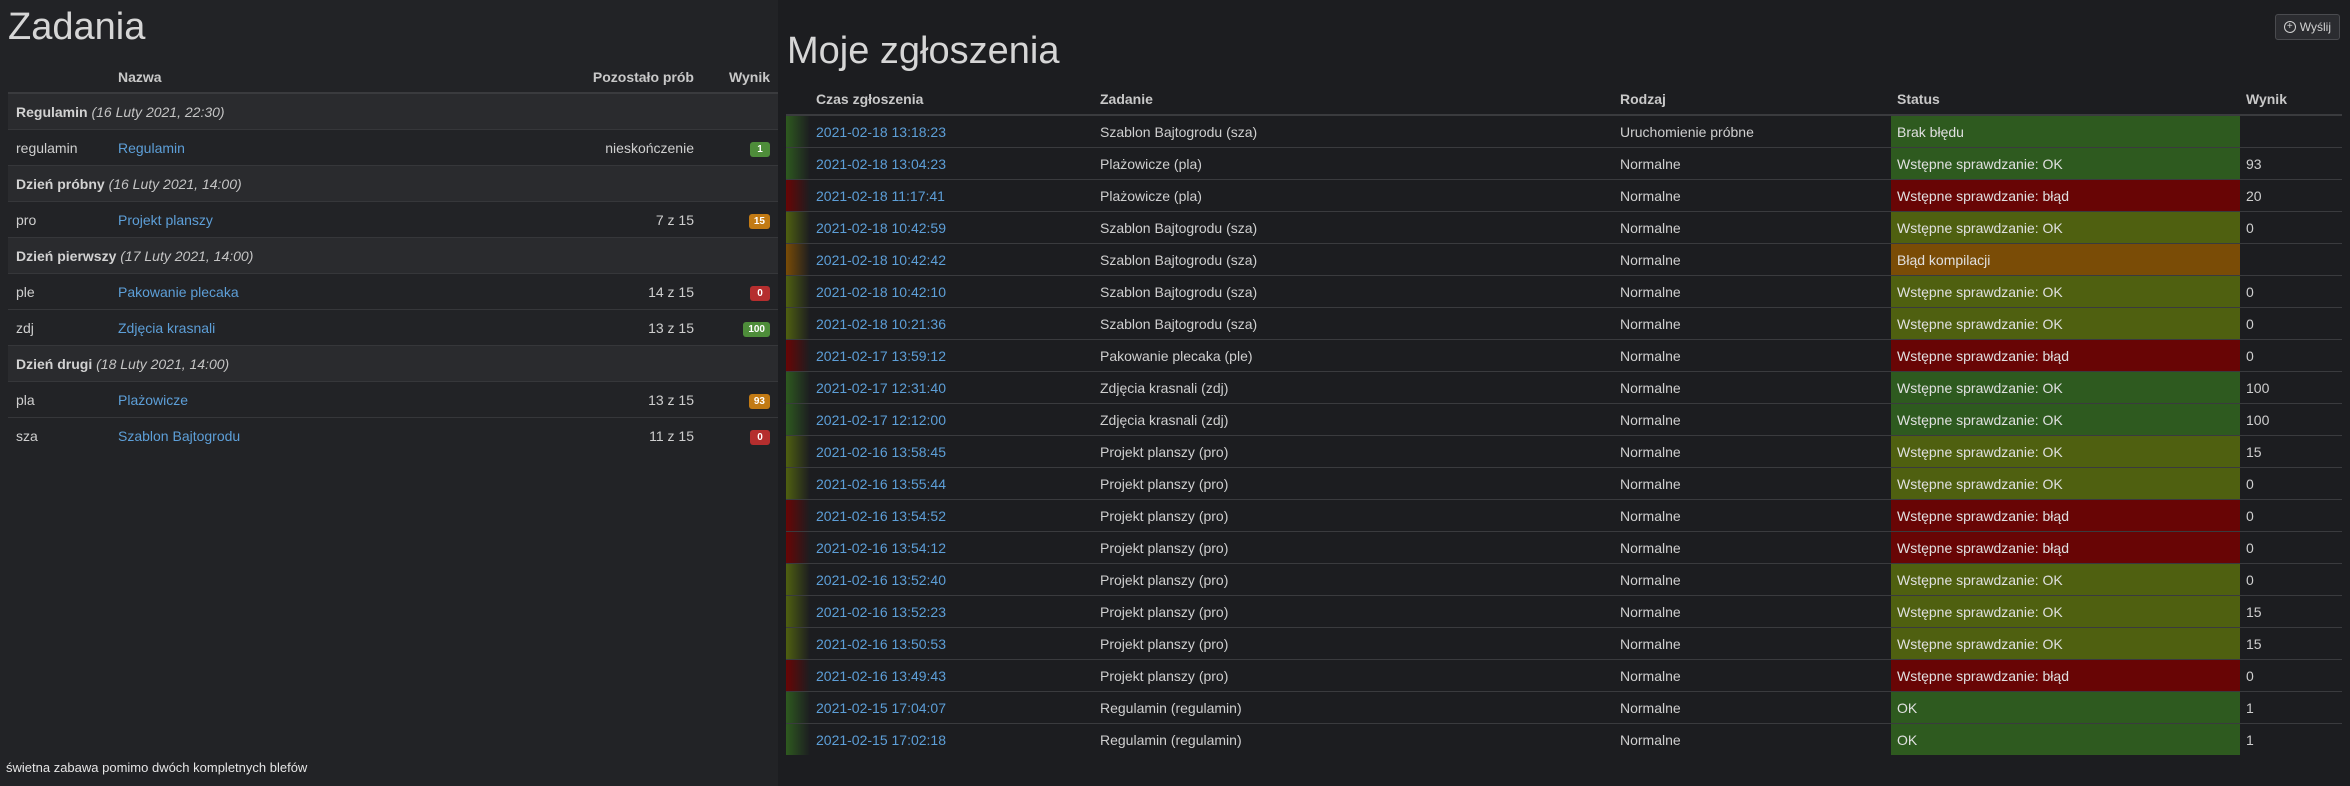 The height and width of the screenshot is (786, 2350). What do you see at coordinates (393, 111) in the screenshot?
I see `task-group-row: Regulamin (16 Luty 2021, 22:30)` at bounding box center [393, 111].